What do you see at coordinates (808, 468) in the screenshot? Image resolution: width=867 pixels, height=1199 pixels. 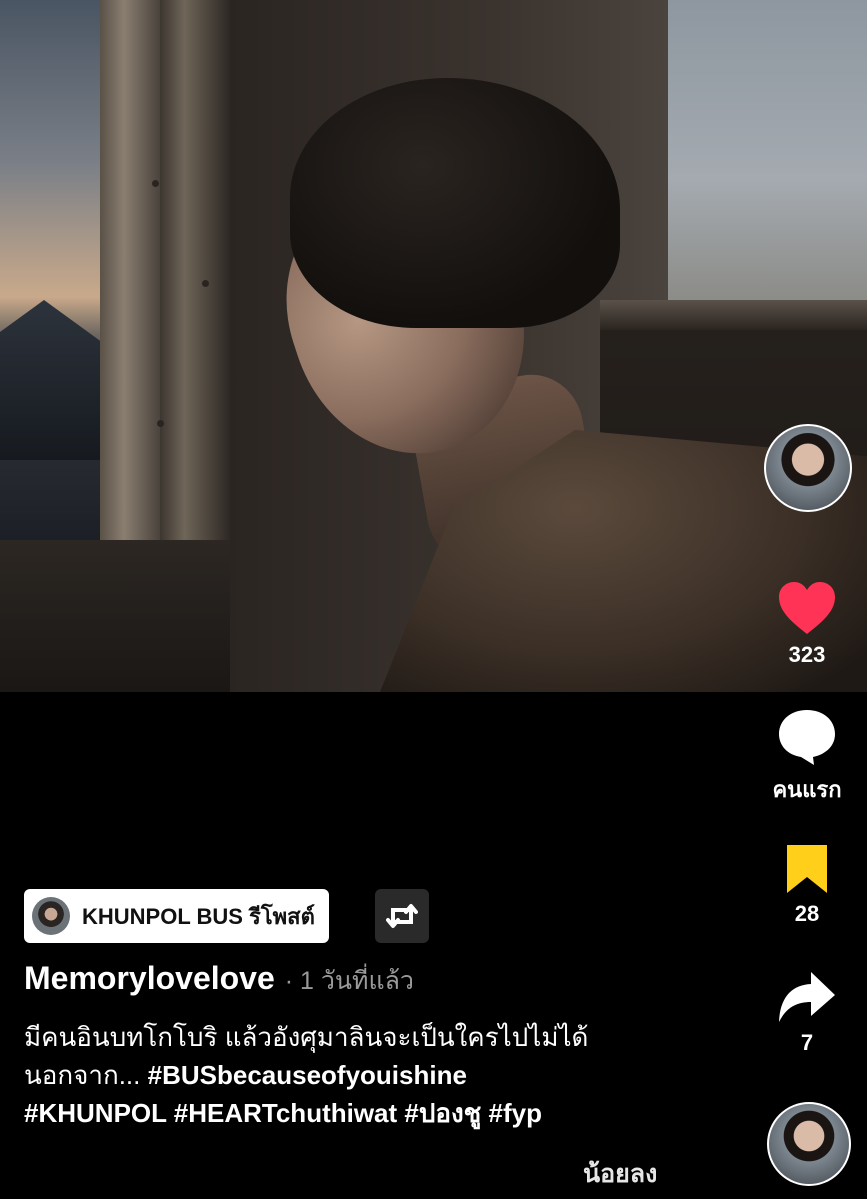 I see `creator-avatar` at bounding box center [808, 468].